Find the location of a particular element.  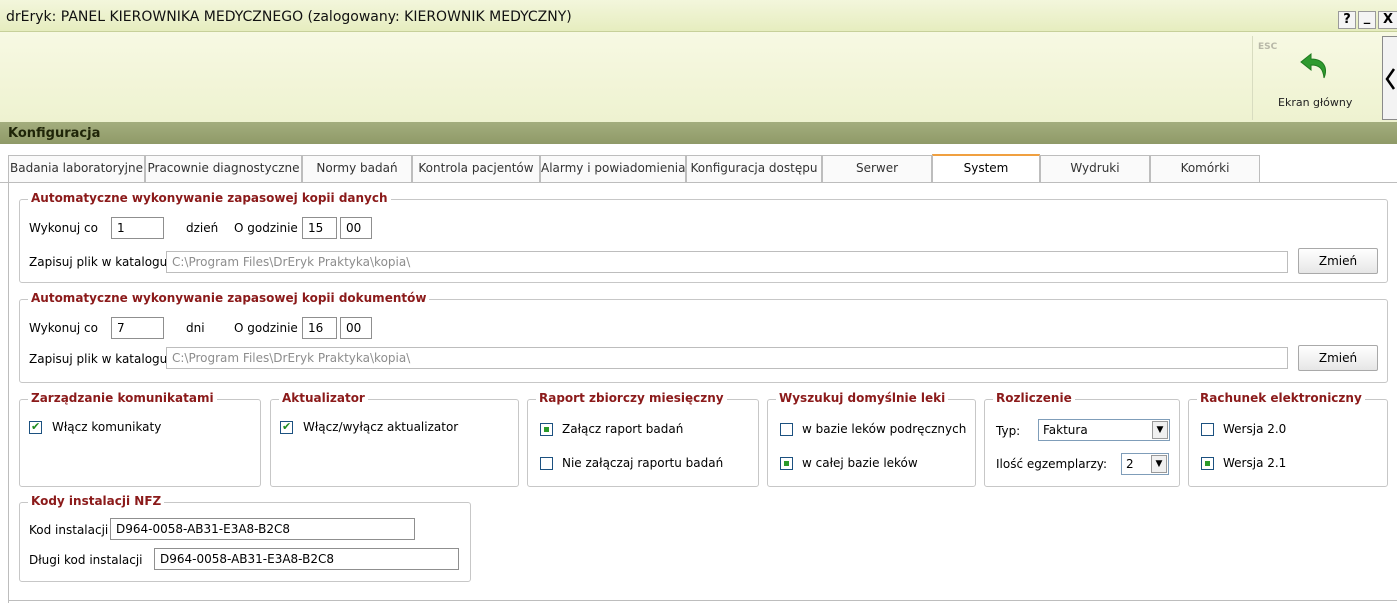

billing-copies-value: 2 is located at coordinates (1130, 464).